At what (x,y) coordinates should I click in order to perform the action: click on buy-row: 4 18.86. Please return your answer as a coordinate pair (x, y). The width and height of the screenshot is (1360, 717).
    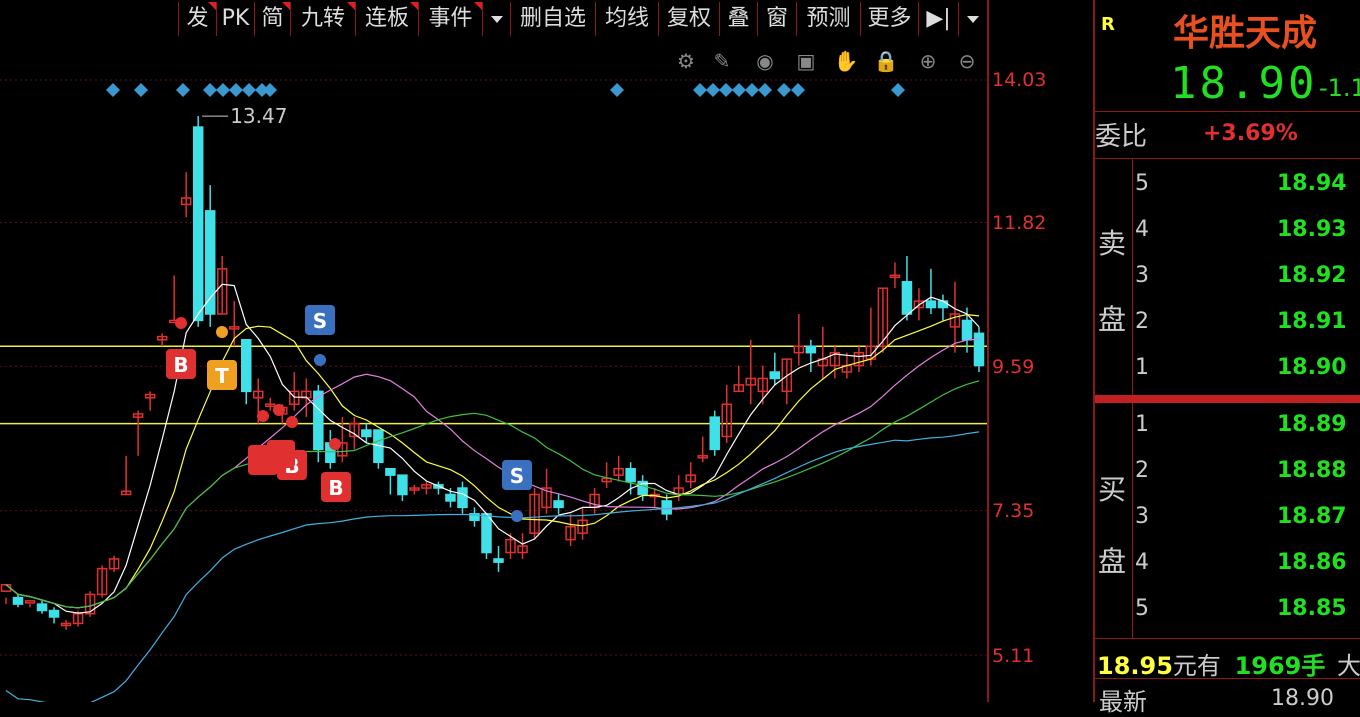
    Looking at the image, I should click on (1247, 565).